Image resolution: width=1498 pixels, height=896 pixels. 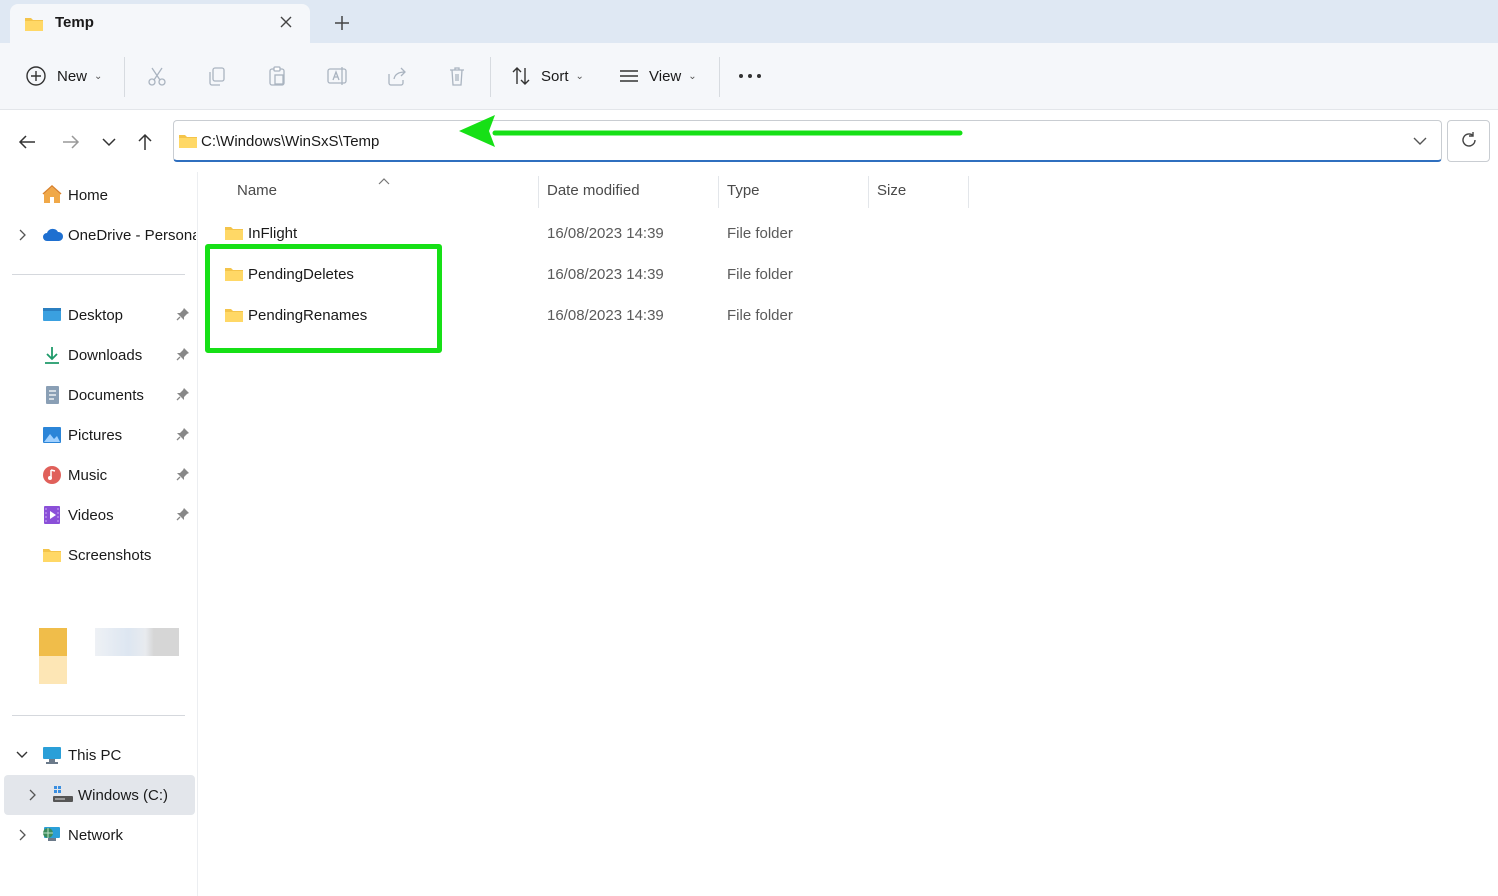 I want to click on back-arrow-icon, so click(x=27, y=142).